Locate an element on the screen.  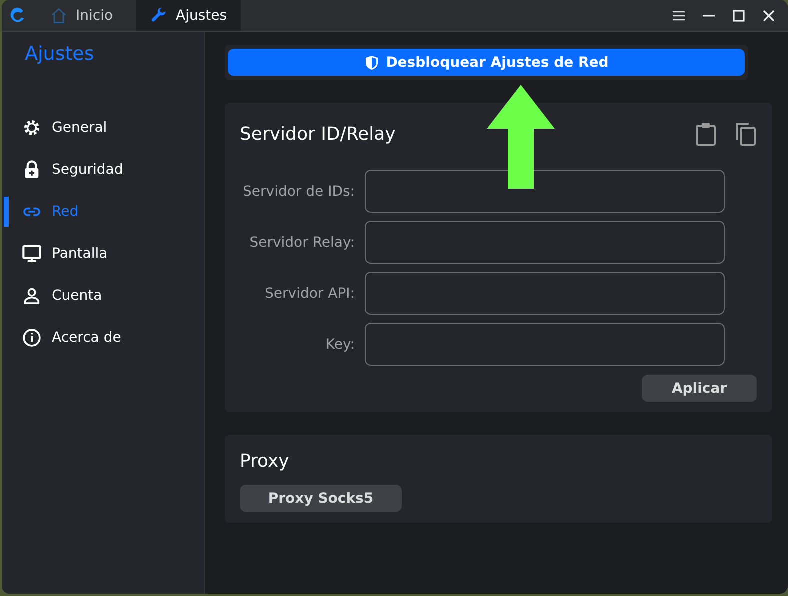
gear-icon is located at coordinates (32, 128).